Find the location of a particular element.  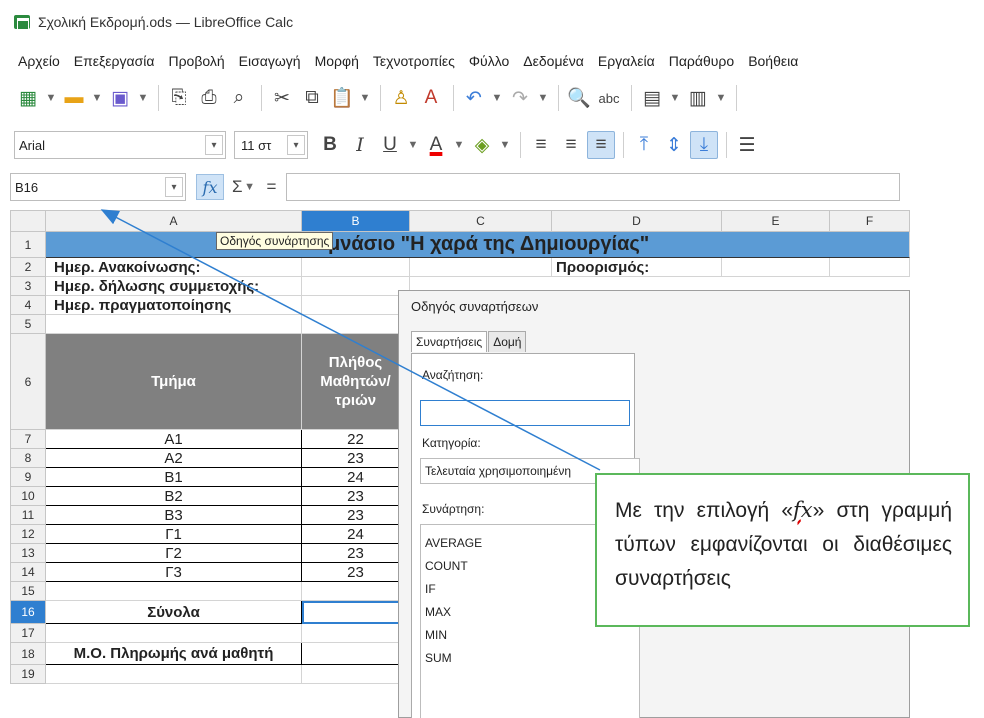

paste-dropdown-icon: ▼ is located at coordinates (365, 98).